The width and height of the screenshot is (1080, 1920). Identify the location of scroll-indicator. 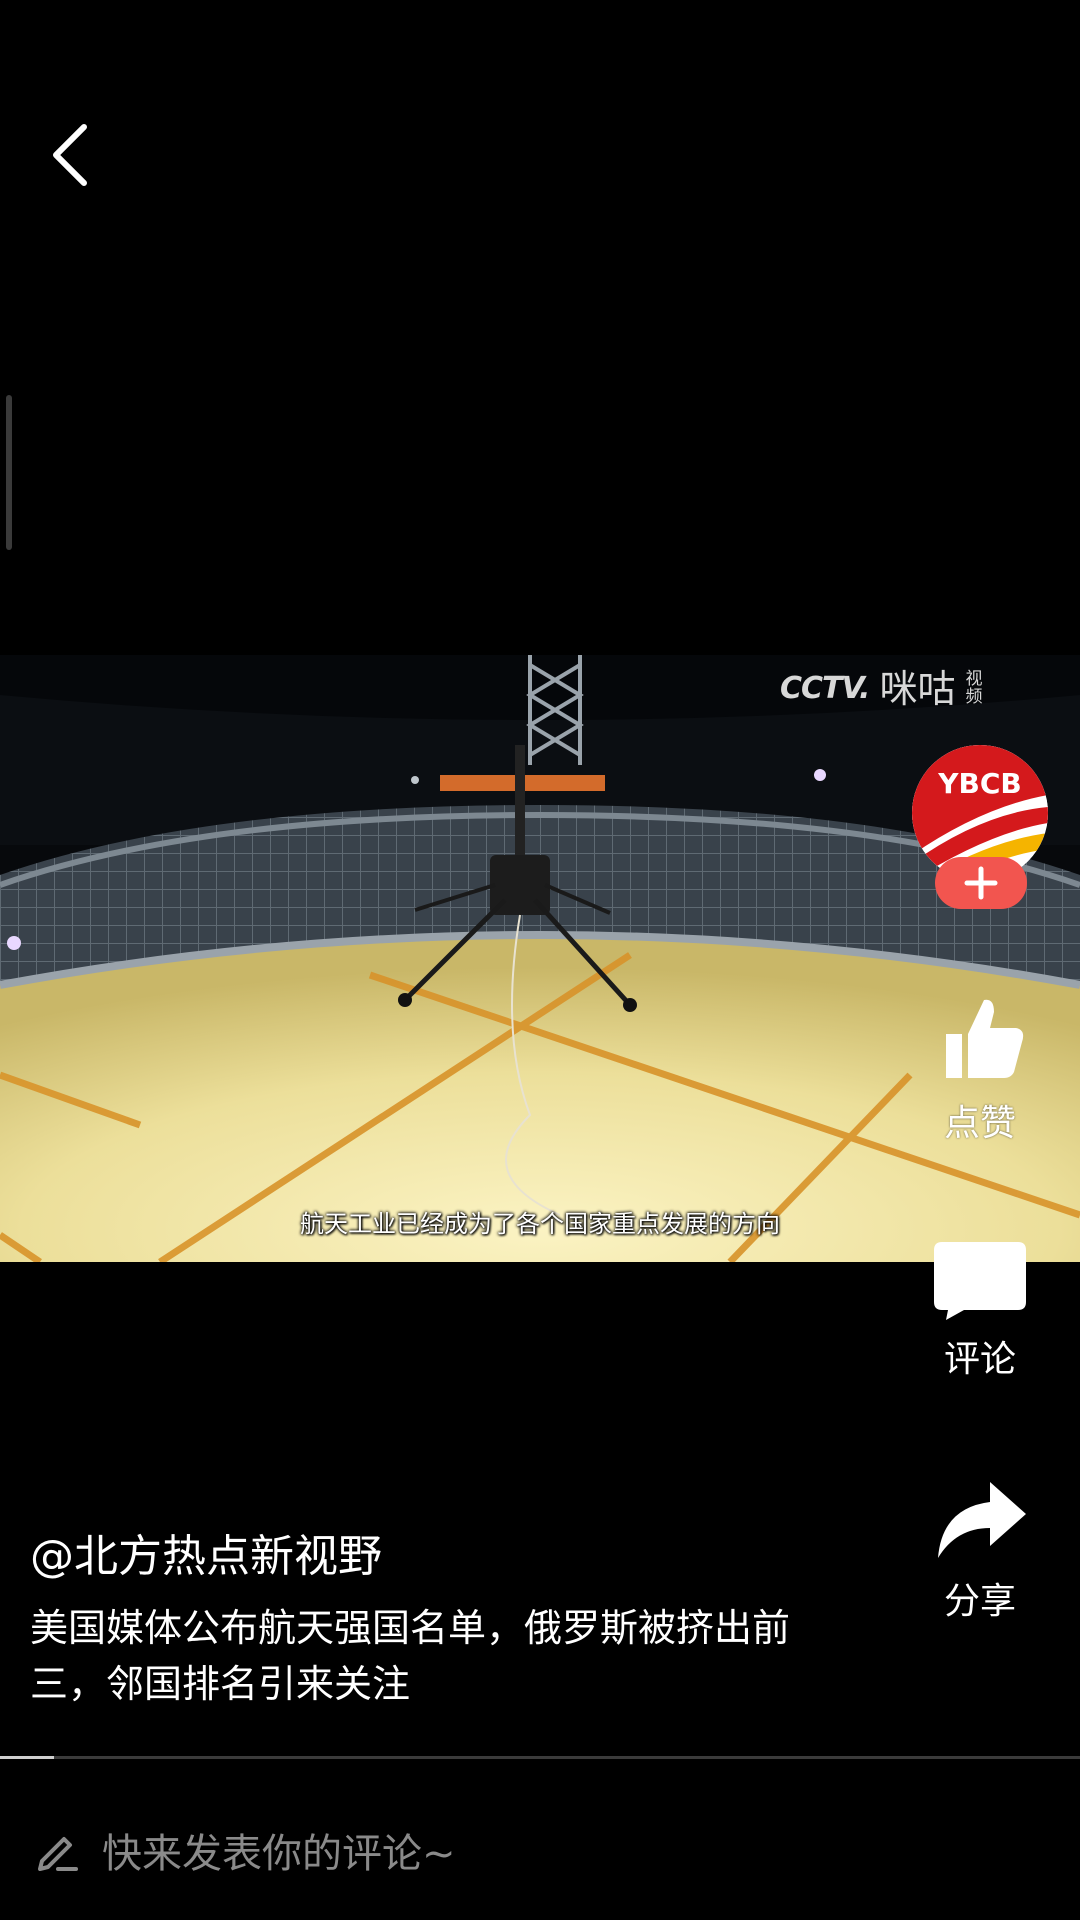
(9, 472).